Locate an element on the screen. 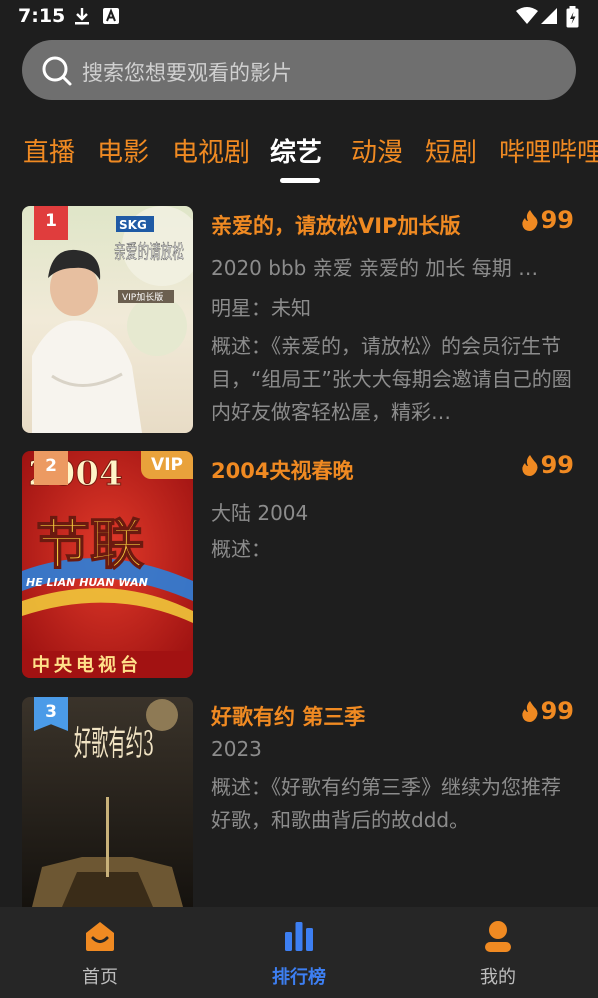 This screenshot has height=998, width=598. svg-text: SKG is located at coordinates (133, 225).